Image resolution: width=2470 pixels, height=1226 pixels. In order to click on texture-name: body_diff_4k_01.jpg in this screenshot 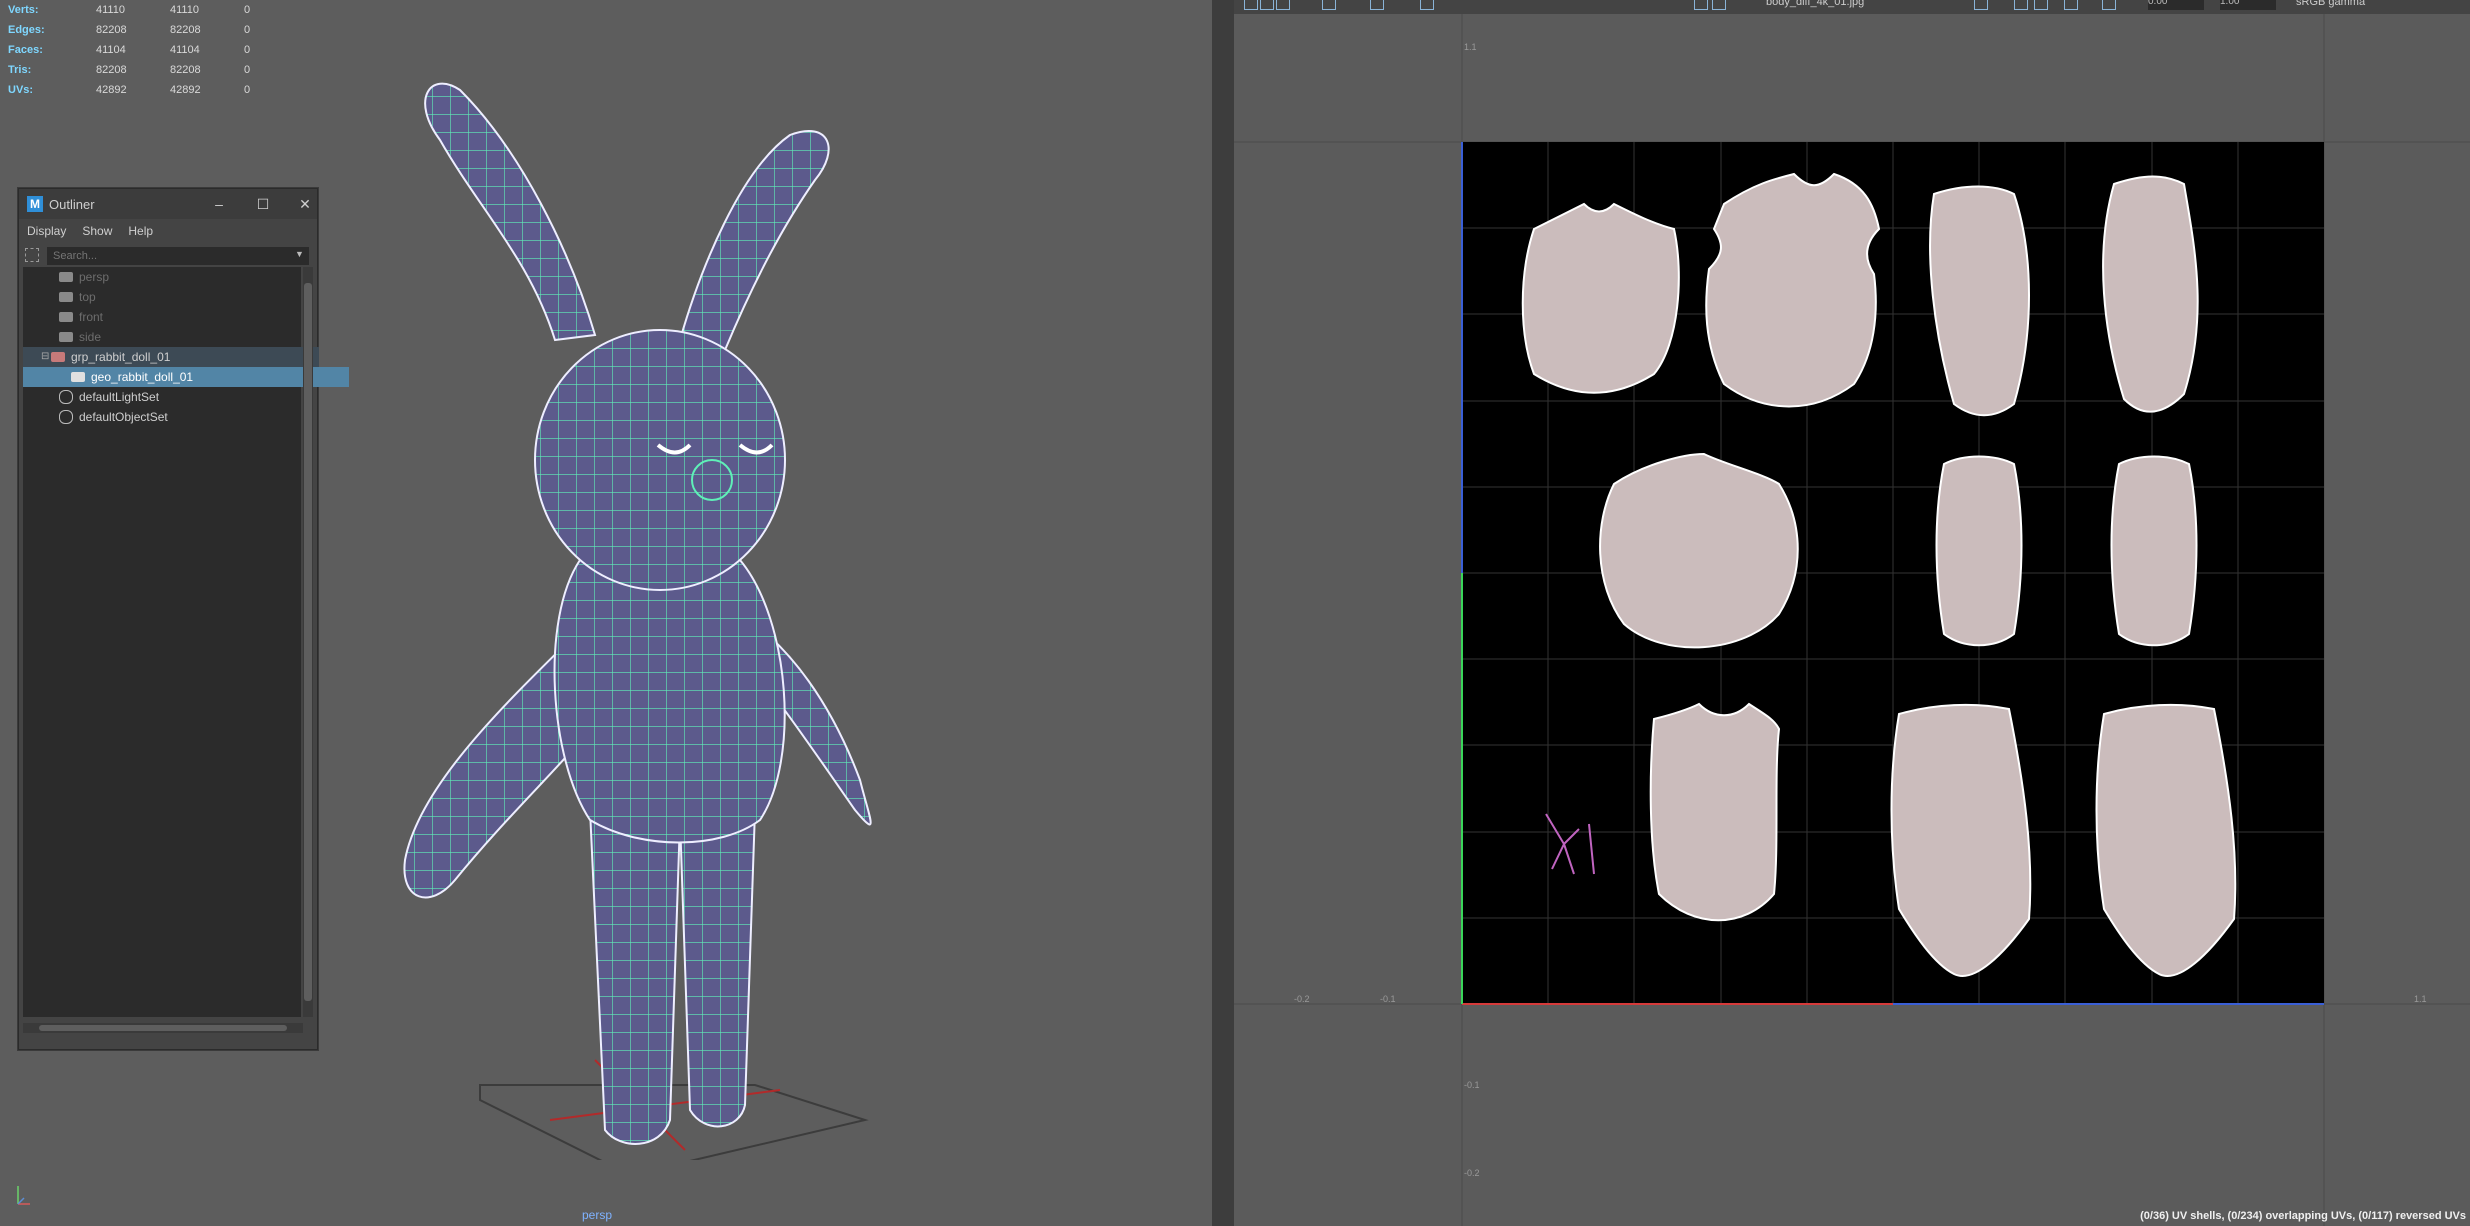, I will do `click(1815, 4)`.